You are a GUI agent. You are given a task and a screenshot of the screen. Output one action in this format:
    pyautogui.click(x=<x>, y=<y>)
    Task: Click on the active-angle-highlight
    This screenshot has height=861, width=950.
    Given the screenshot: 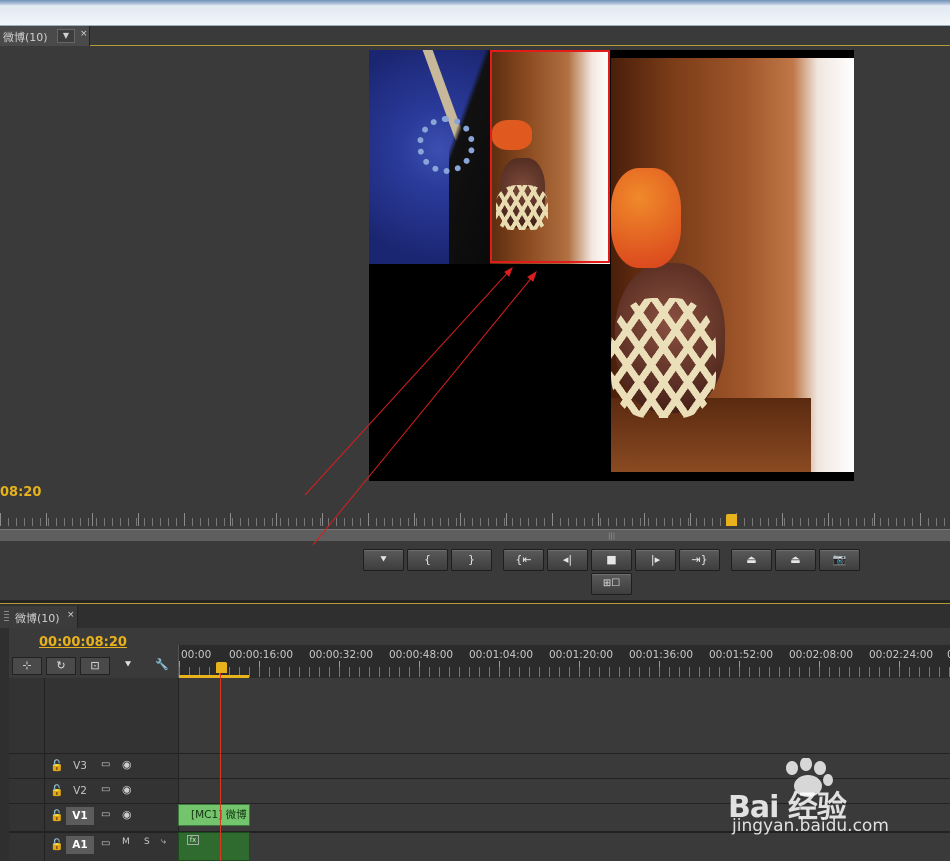 What is the action you would take?
    pyautogui.click(x=550, y=156)
    